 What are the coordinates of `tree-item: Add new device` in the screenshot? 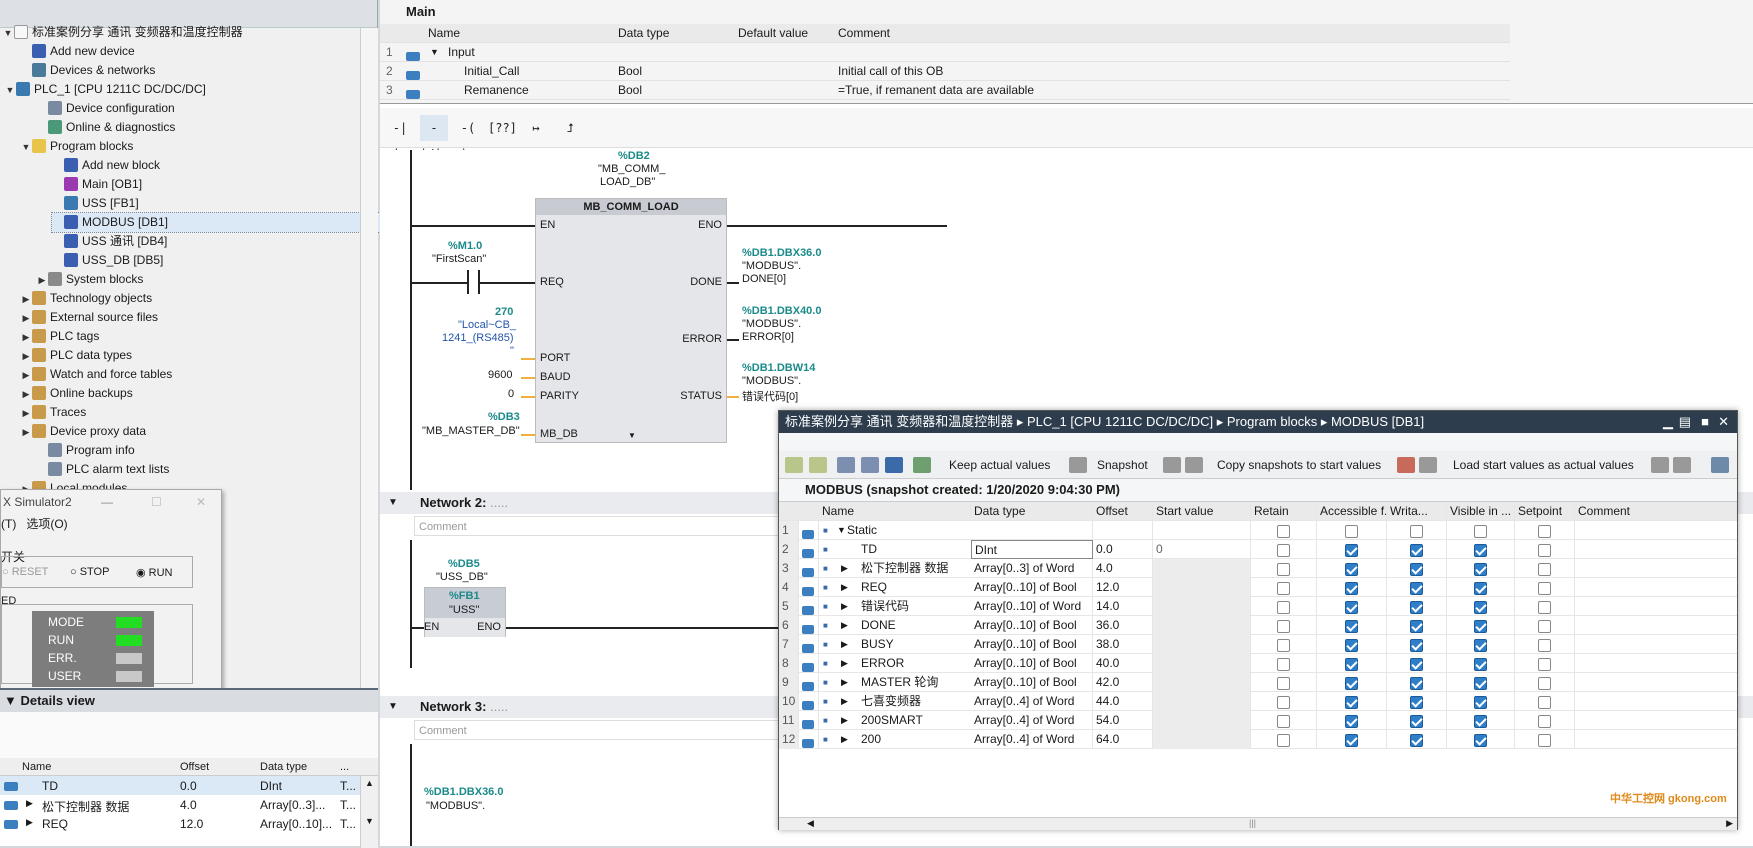 It's located at (77, 51).